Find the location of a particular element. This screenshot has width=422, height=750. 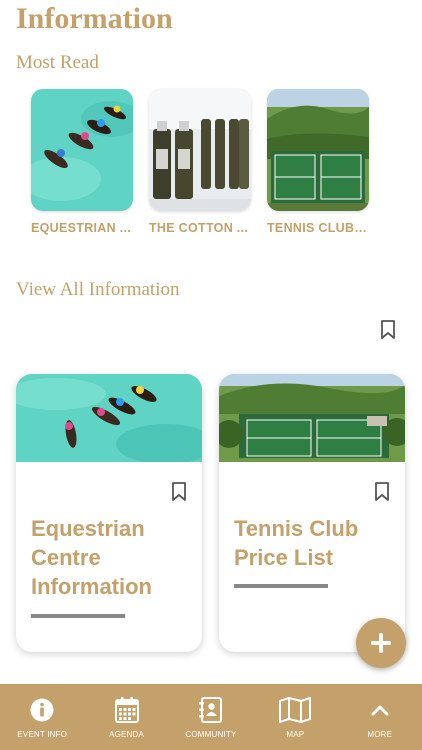

card-title: Tennis Club Price List is located at coordinates (314, 543).